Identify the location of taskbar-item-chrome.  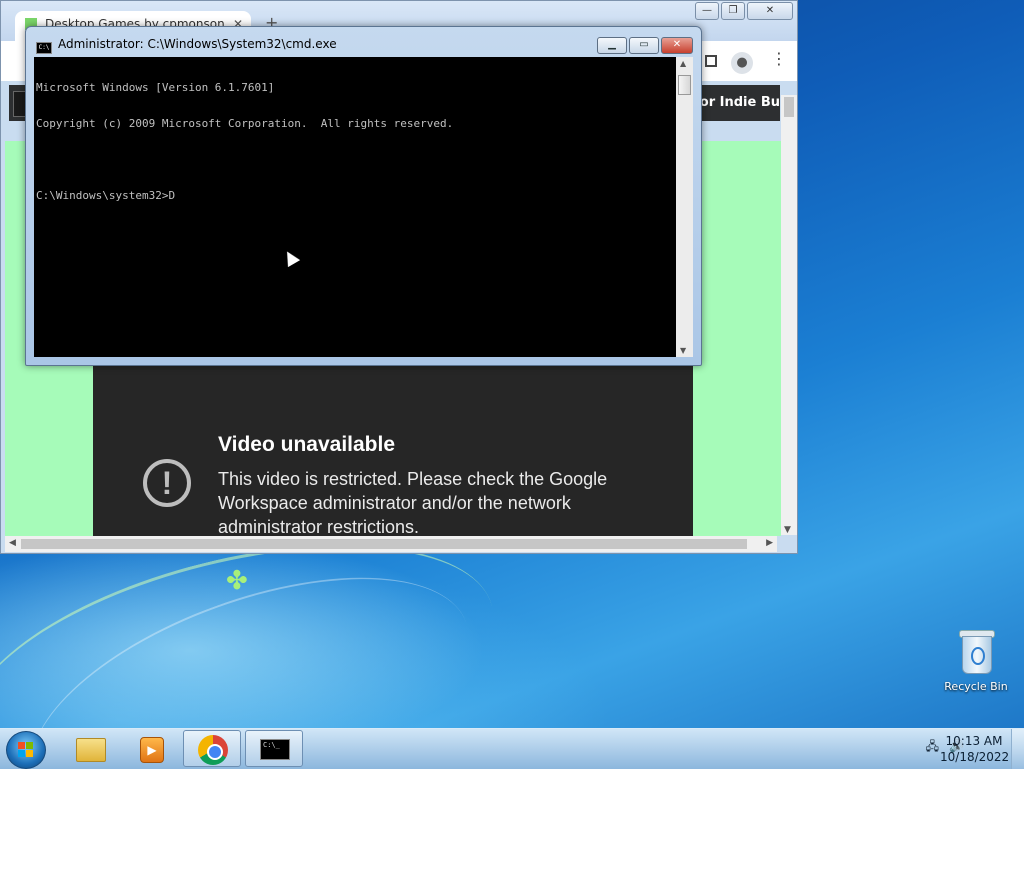
(212, 748).